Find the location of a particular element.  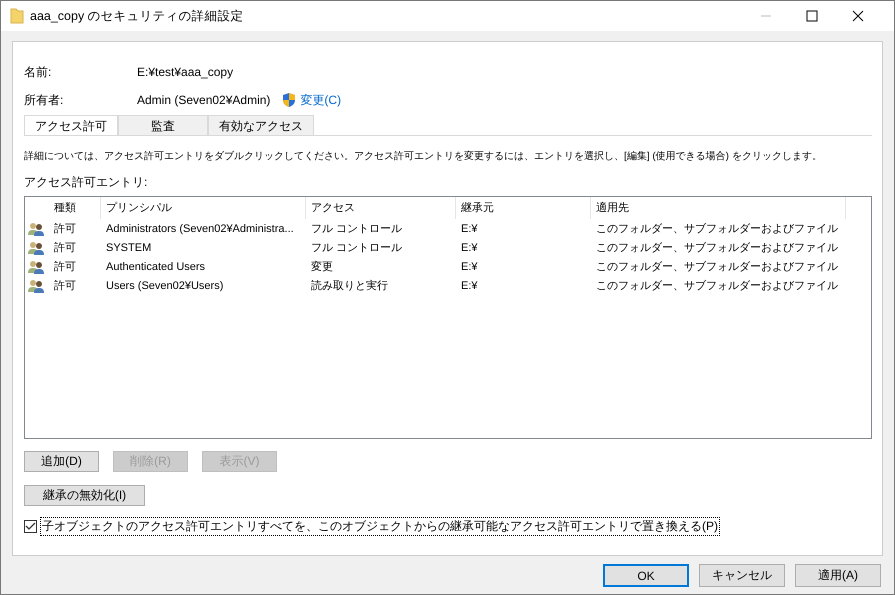

tab: 有効なアクセス is located at coordinates (261, 125).